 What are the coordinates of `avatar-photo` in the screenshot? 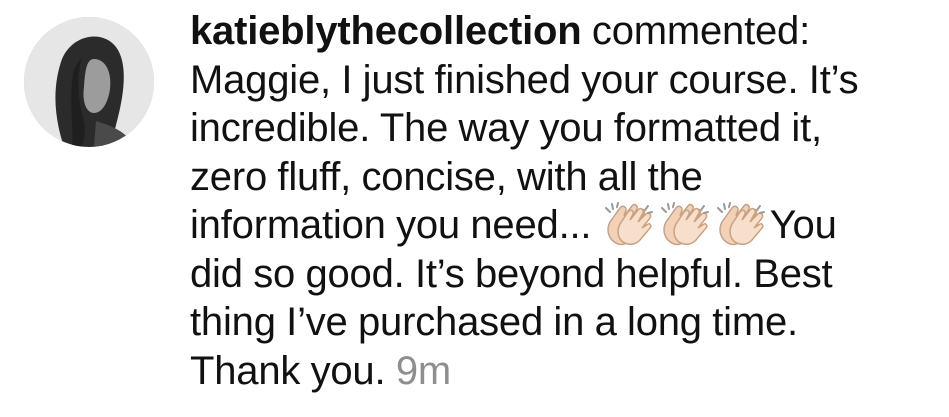 It's located at (89, 82).